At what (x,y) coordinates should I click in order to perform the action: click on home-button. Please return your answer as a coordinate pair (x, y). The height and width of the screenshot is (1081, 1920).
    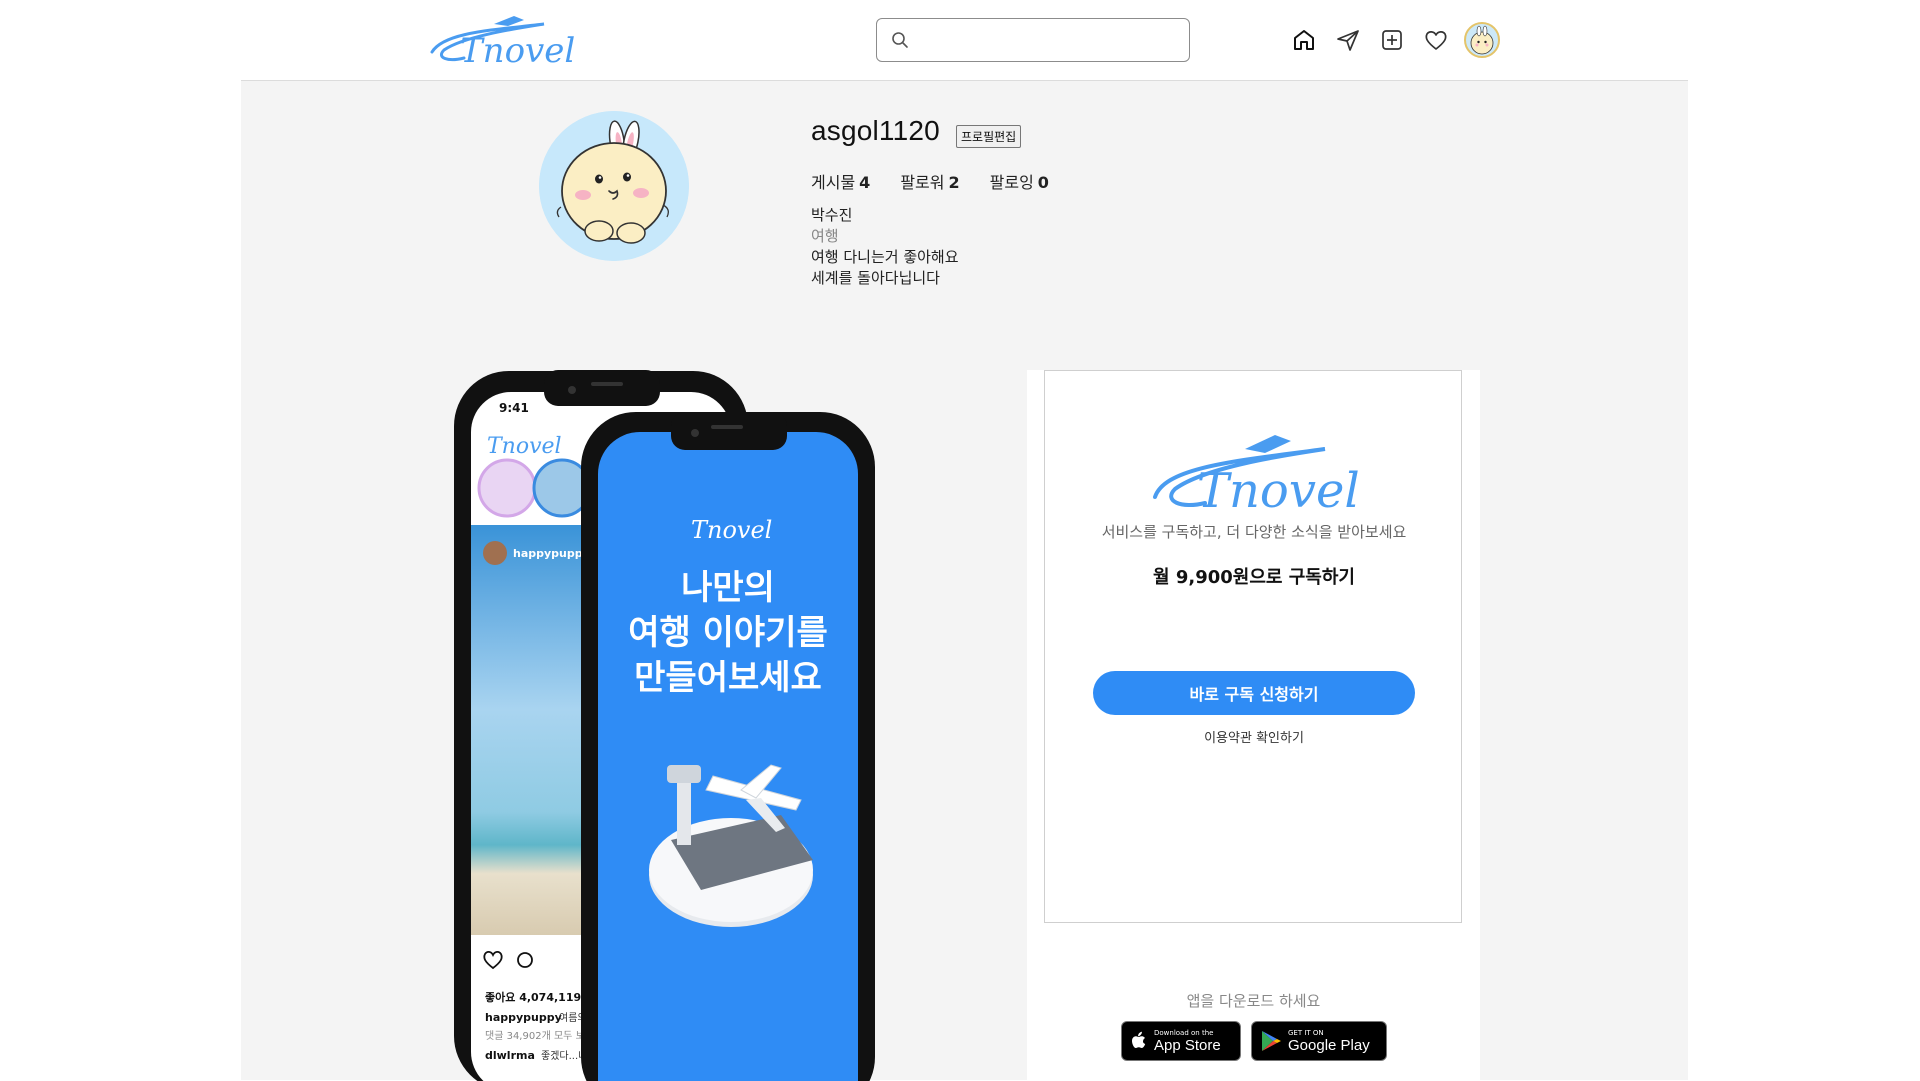
    Looking at the image, I should click on (1304, 40).